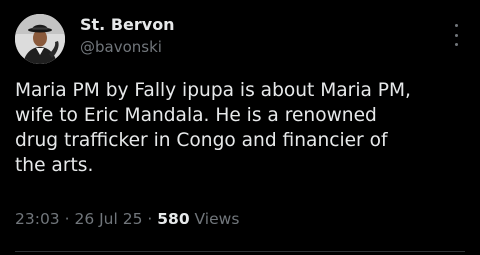 Image resolution: width=480 pixels, height=255 pixels. I want to click on profile-photo-avatar, so click(40, 39).